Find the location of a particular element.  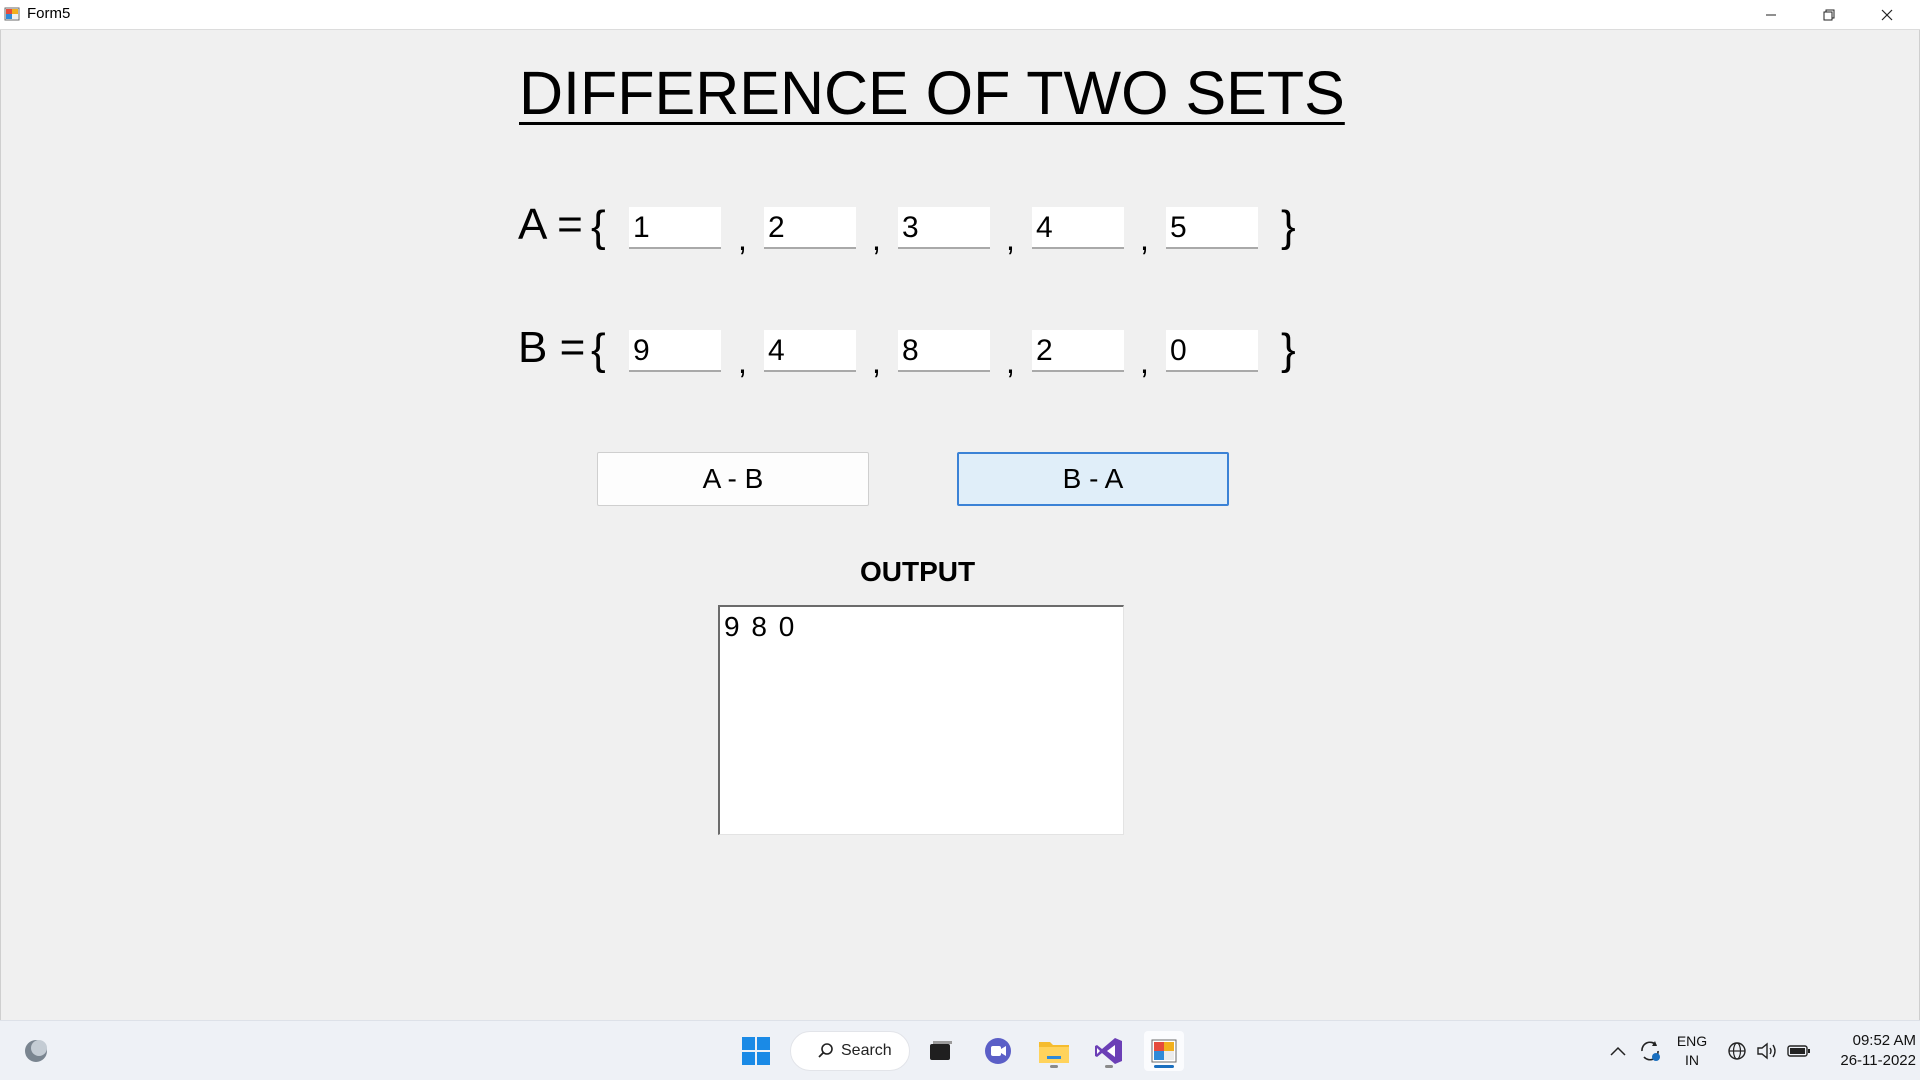

set-a-label: A = is located at coordinates (550, 224).